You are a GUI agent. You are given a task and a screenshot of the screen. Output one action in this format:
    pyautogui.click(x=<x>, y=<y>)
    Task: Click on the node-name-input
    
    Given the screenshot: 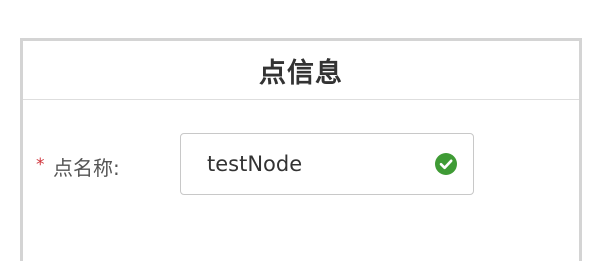 What is the action you would take?
    pyautogui.click(x=317, y=164)
    